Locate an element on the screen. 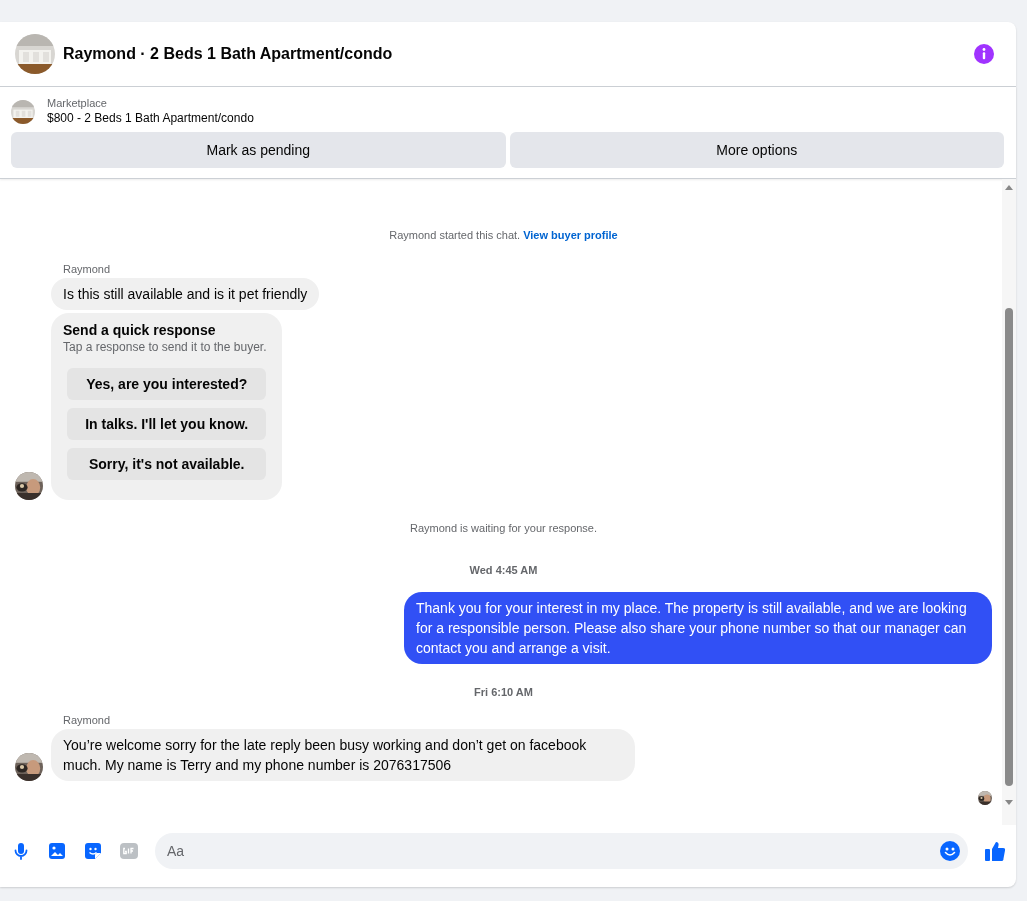 This screenshot has width=1027, height=901. timestamp: Wed 4:45 AM is located at coordinates (503, 570).